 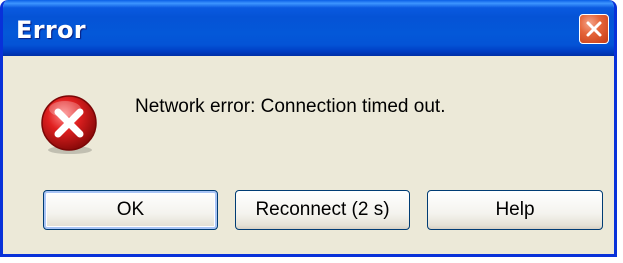 I want to click on window-title: Error, so click(x=51, y=30).